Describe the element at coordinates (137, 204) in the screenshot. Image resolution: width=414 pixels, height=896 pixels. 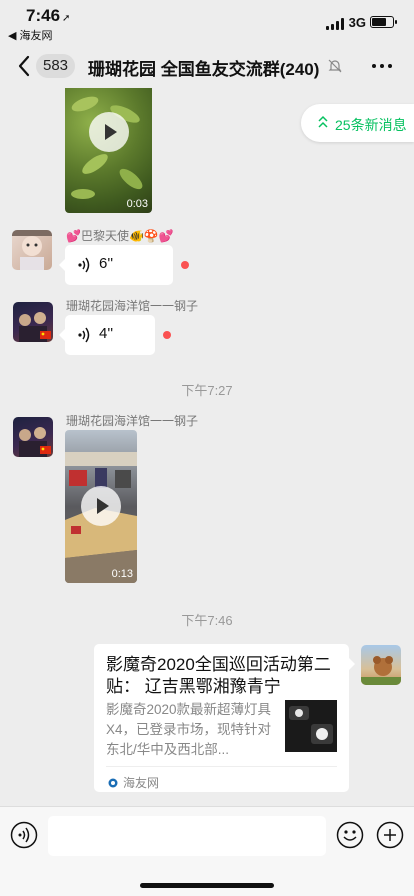
I see `video-duration: 0:03` at that location.